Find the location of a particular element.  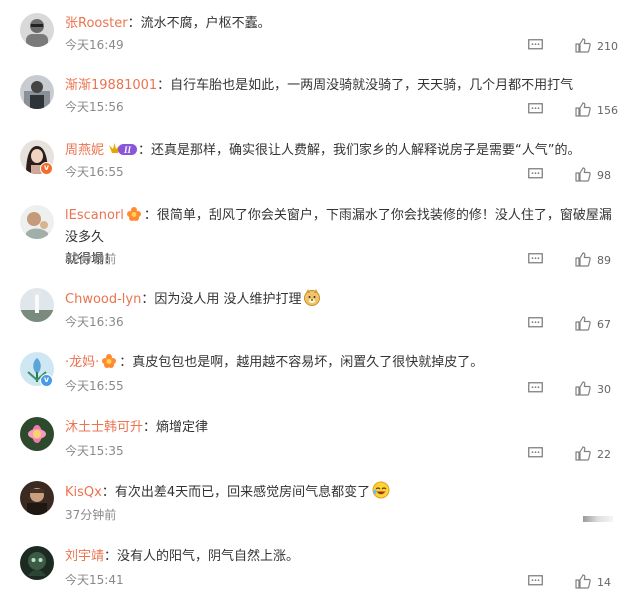

comment-text: ：熵增定律 is located at coordinates (176, 427).